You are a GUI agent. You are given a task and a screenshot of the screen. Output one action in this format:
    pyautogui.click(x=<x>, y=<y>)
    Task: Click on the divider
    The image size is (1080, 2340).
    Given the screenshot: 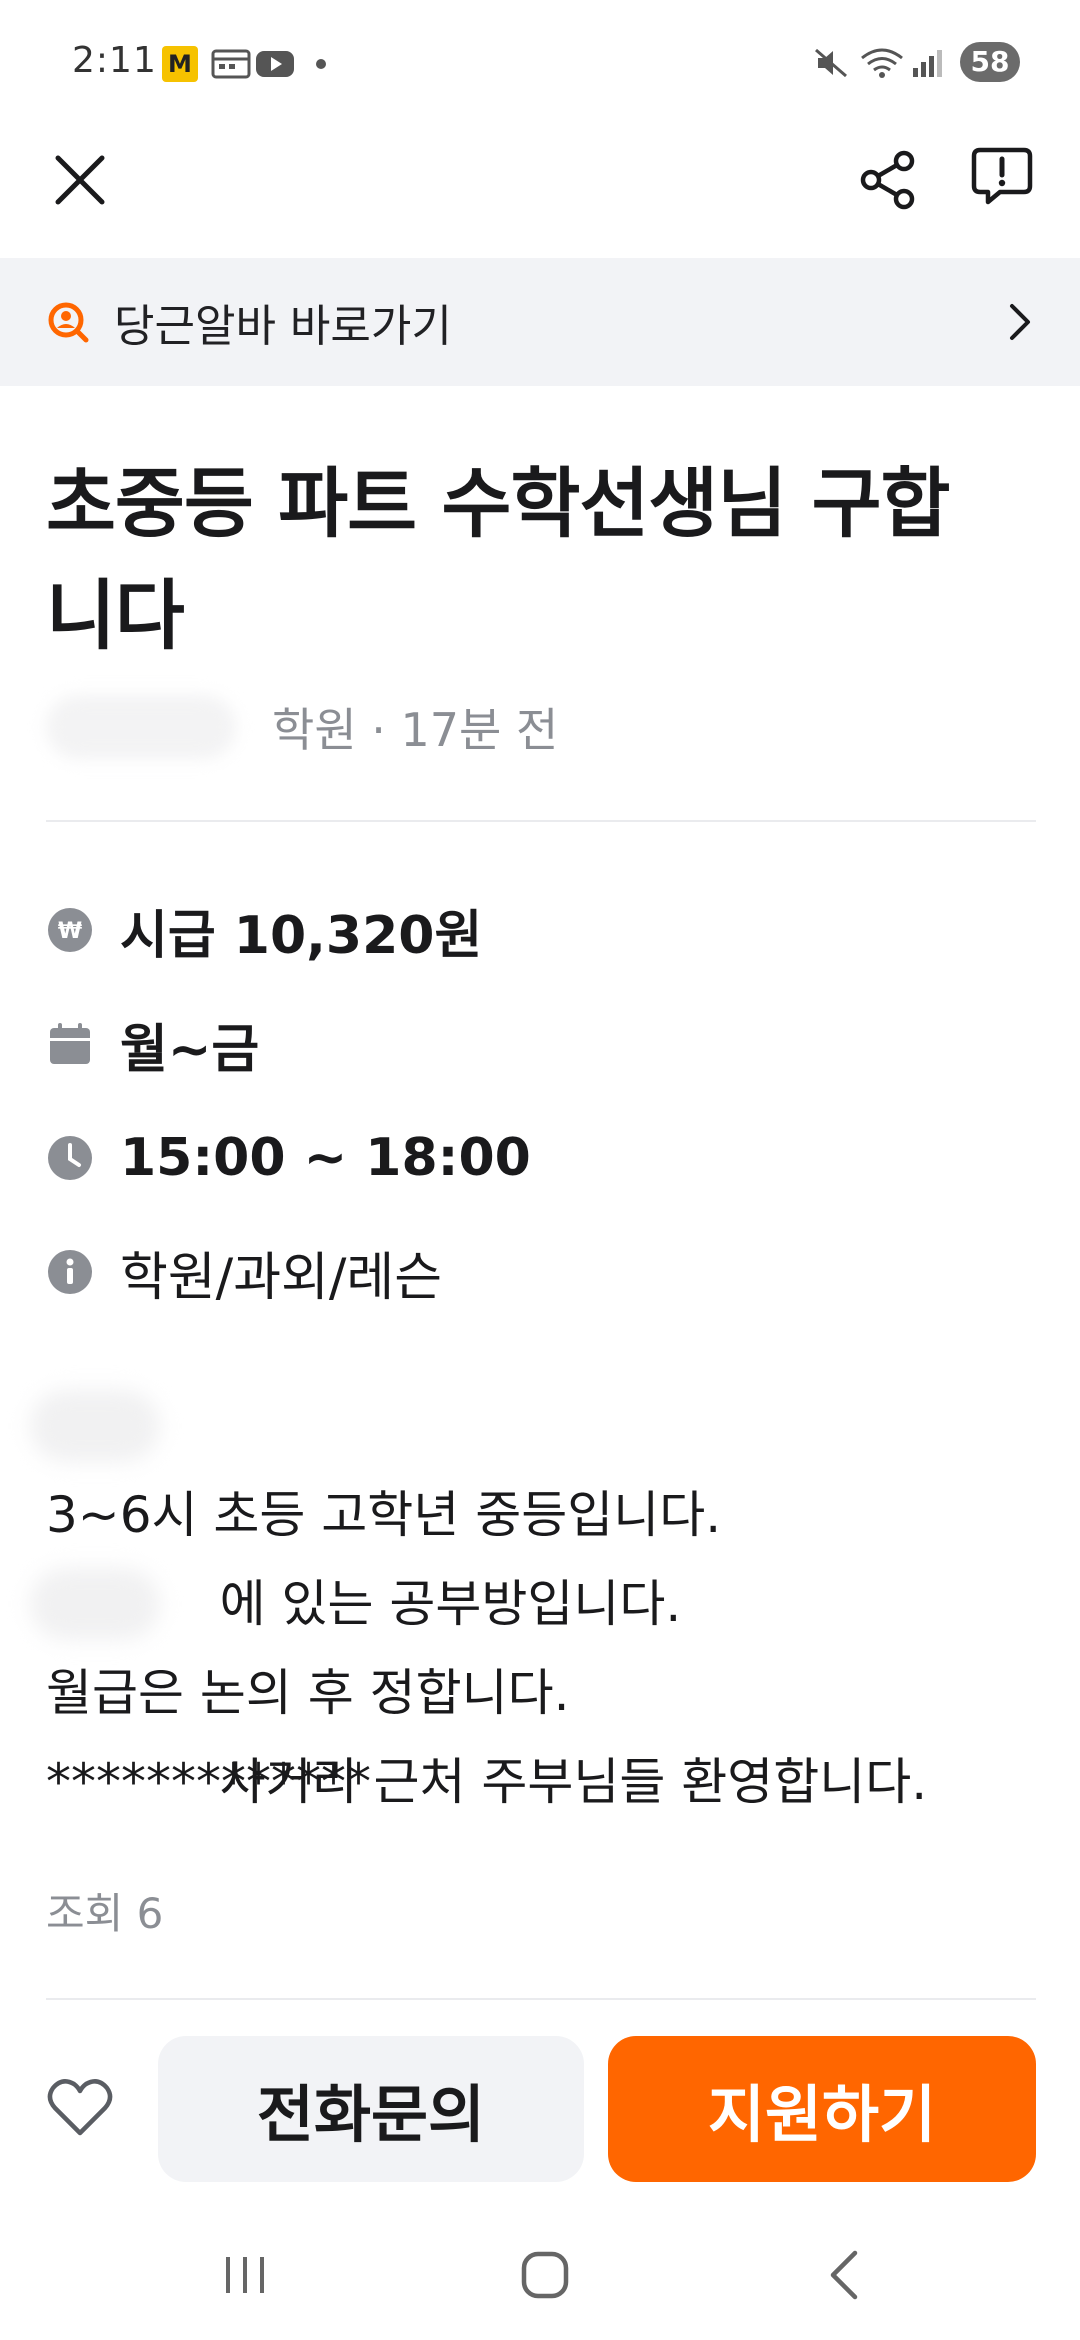 What is the action you would take?
    pyautogui.click(x=541, y=821)
    